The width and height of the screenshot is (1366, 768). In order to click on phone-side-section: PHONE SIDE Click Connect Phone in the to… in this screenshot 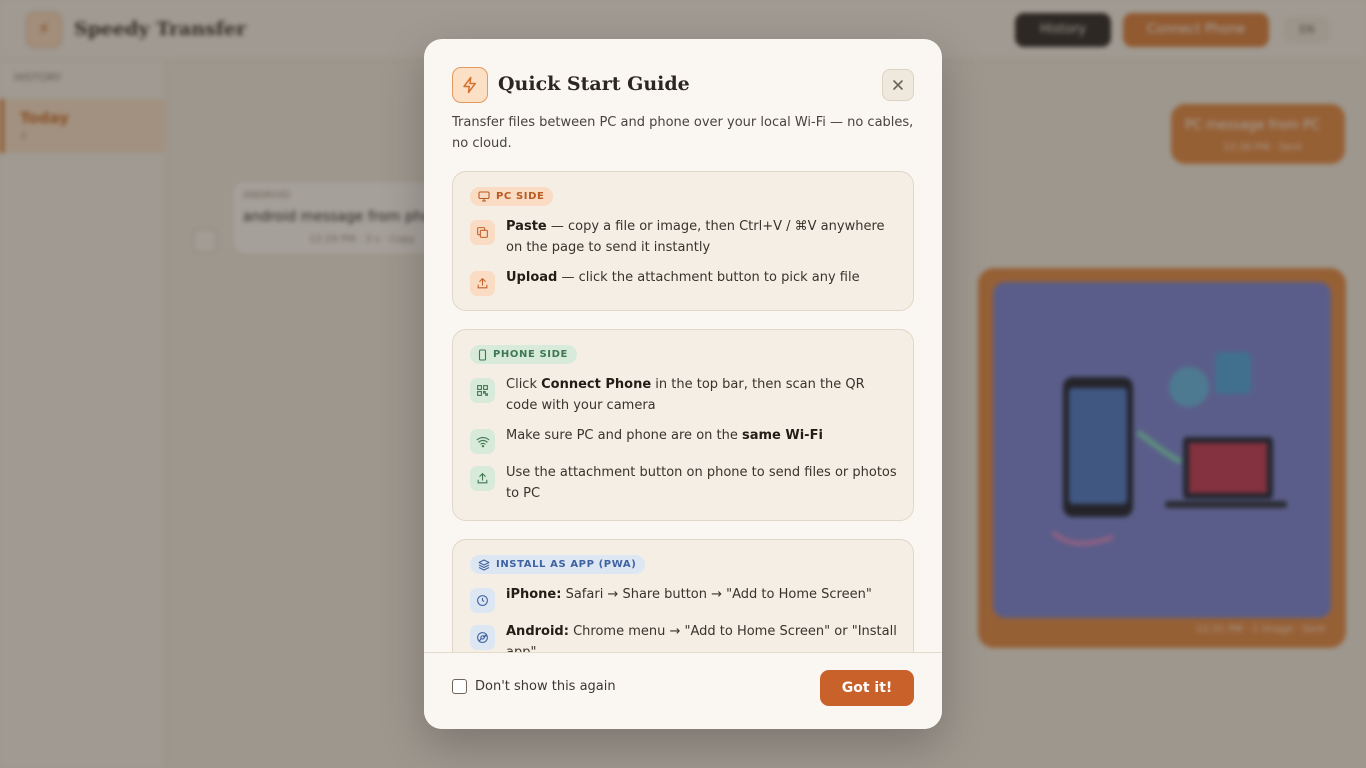, I will do `click(683, 425)`.